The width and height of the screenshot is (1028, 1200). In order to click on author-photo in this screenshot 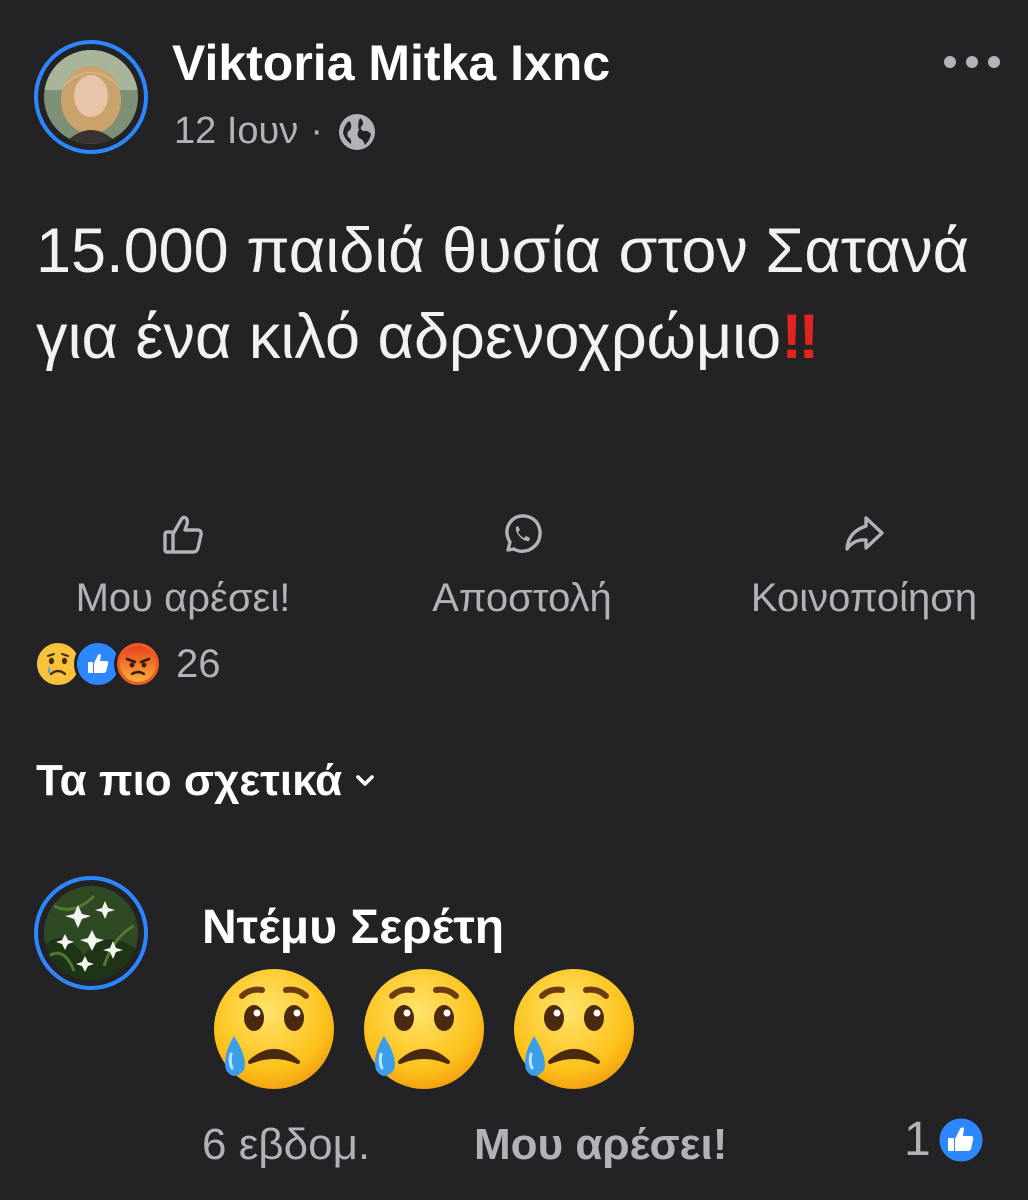, I will do `click(91, 97)`.